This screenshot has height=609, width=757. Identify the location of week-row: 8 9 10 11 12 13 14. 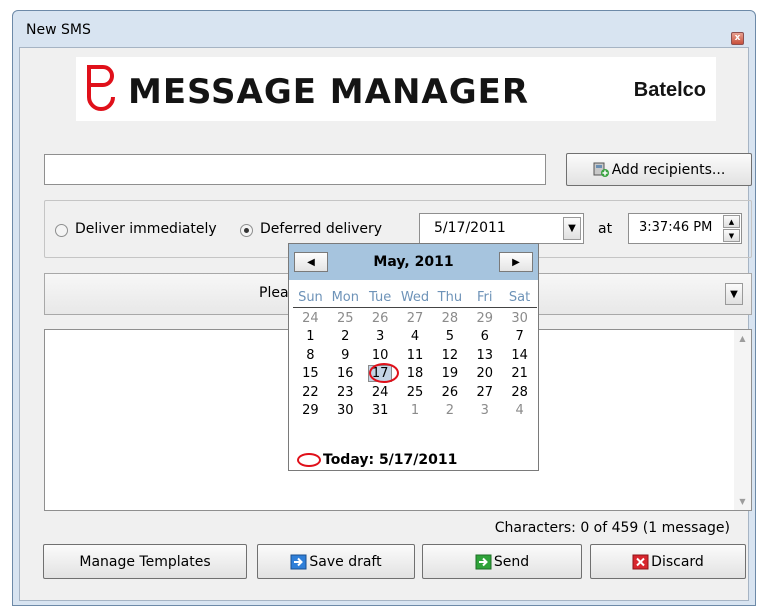
(415, 356).